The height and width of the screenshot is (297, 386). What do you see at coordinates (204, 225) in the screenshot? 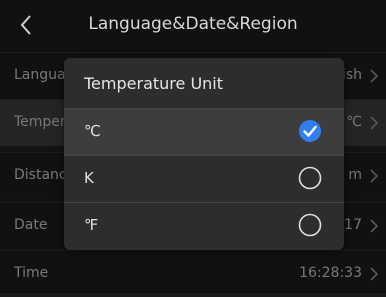
I see `option-fahrenheit: ℉` at bounding box center [204, 225].